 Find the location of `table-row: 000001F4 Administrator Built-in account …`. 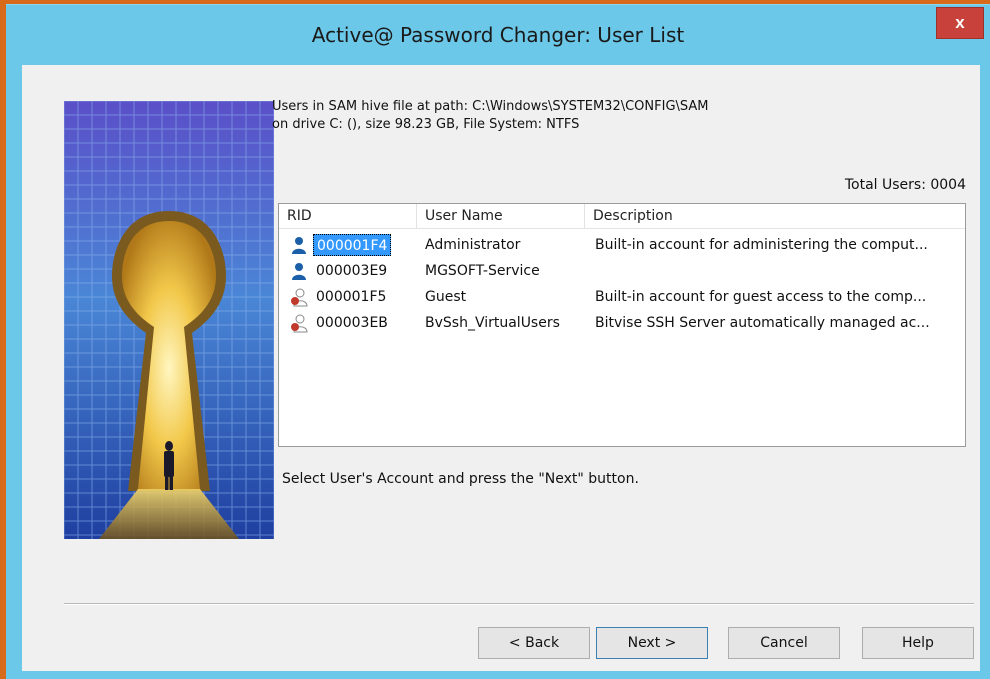

table-row: 000001F4 Administrator Built-in account … is located at coordinates (622, 245).